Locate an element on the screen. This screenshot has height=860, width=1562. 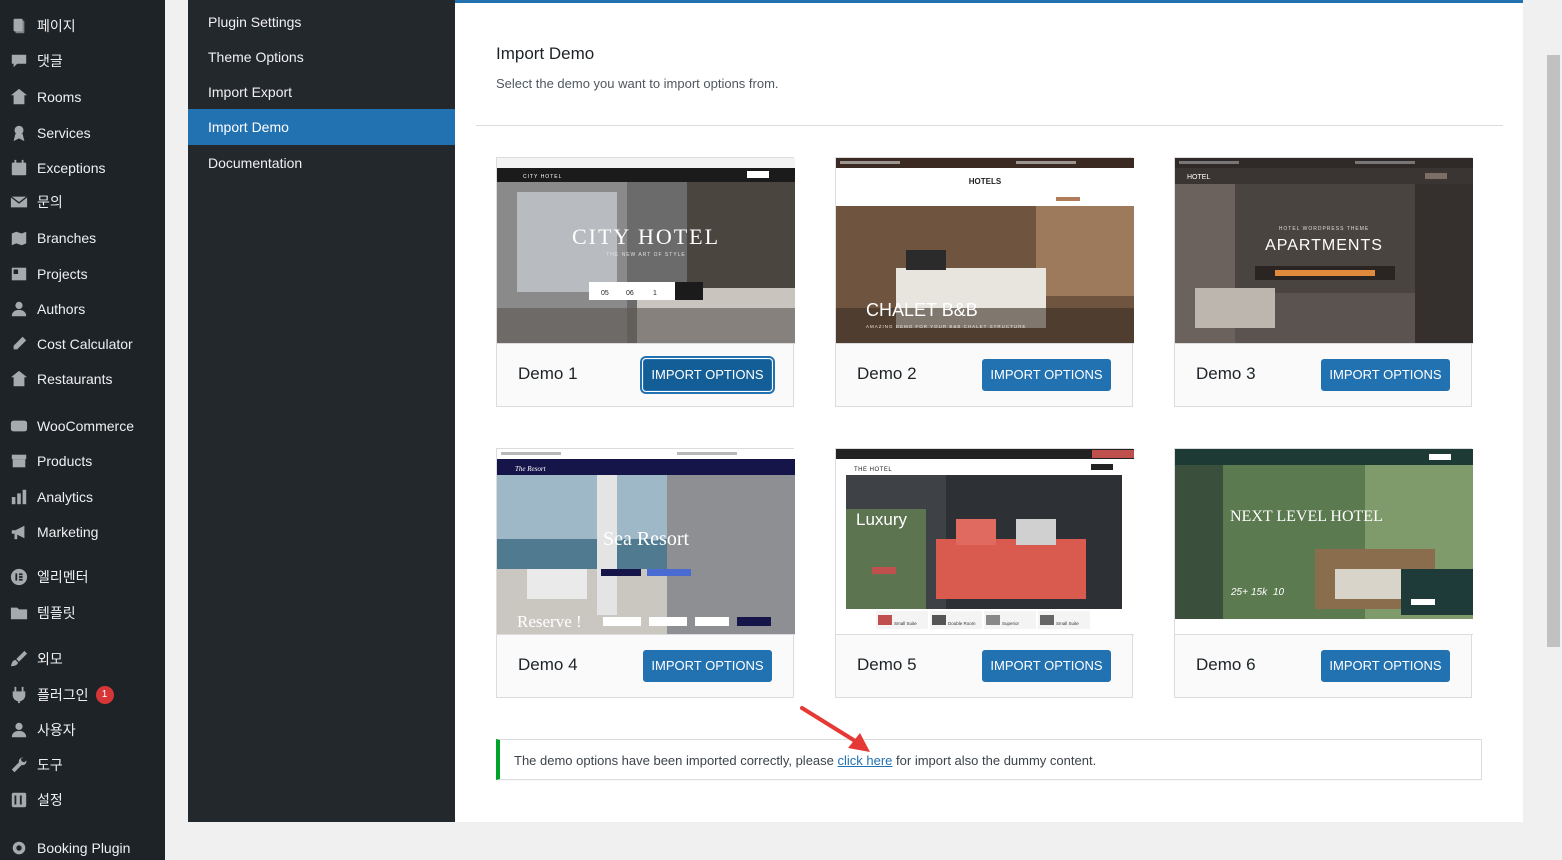
menu-item-label: 엘리멘터 is located at coordinates (63, 577).